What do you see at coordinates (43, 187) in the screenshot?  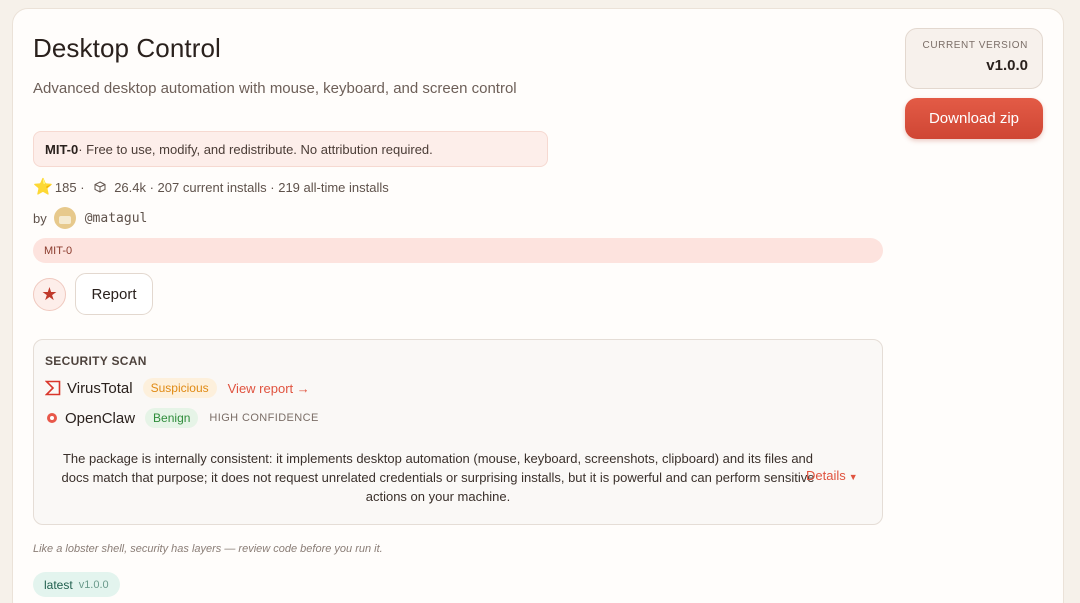 I see `star-icon: ⭐` at bounding box center [43, 187].